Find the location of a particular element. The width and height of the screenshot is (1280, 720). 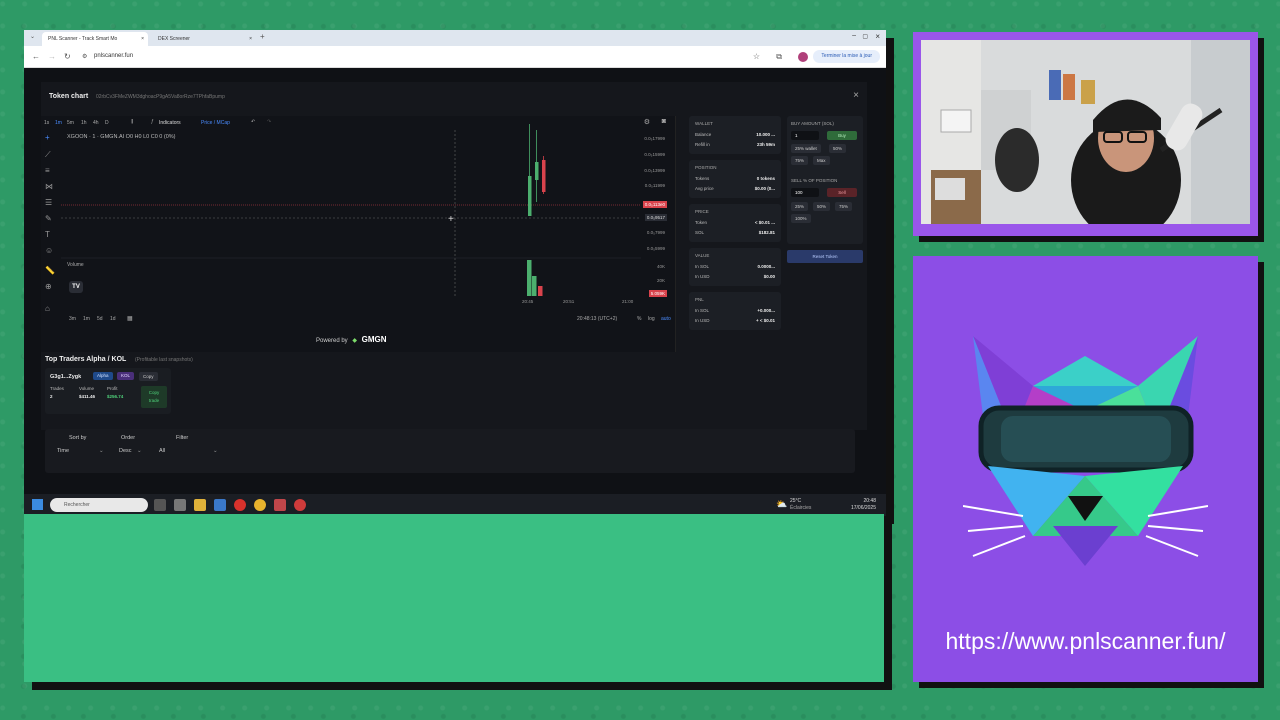

tab-label: DEX Screener is located at coordinates (174, 39).